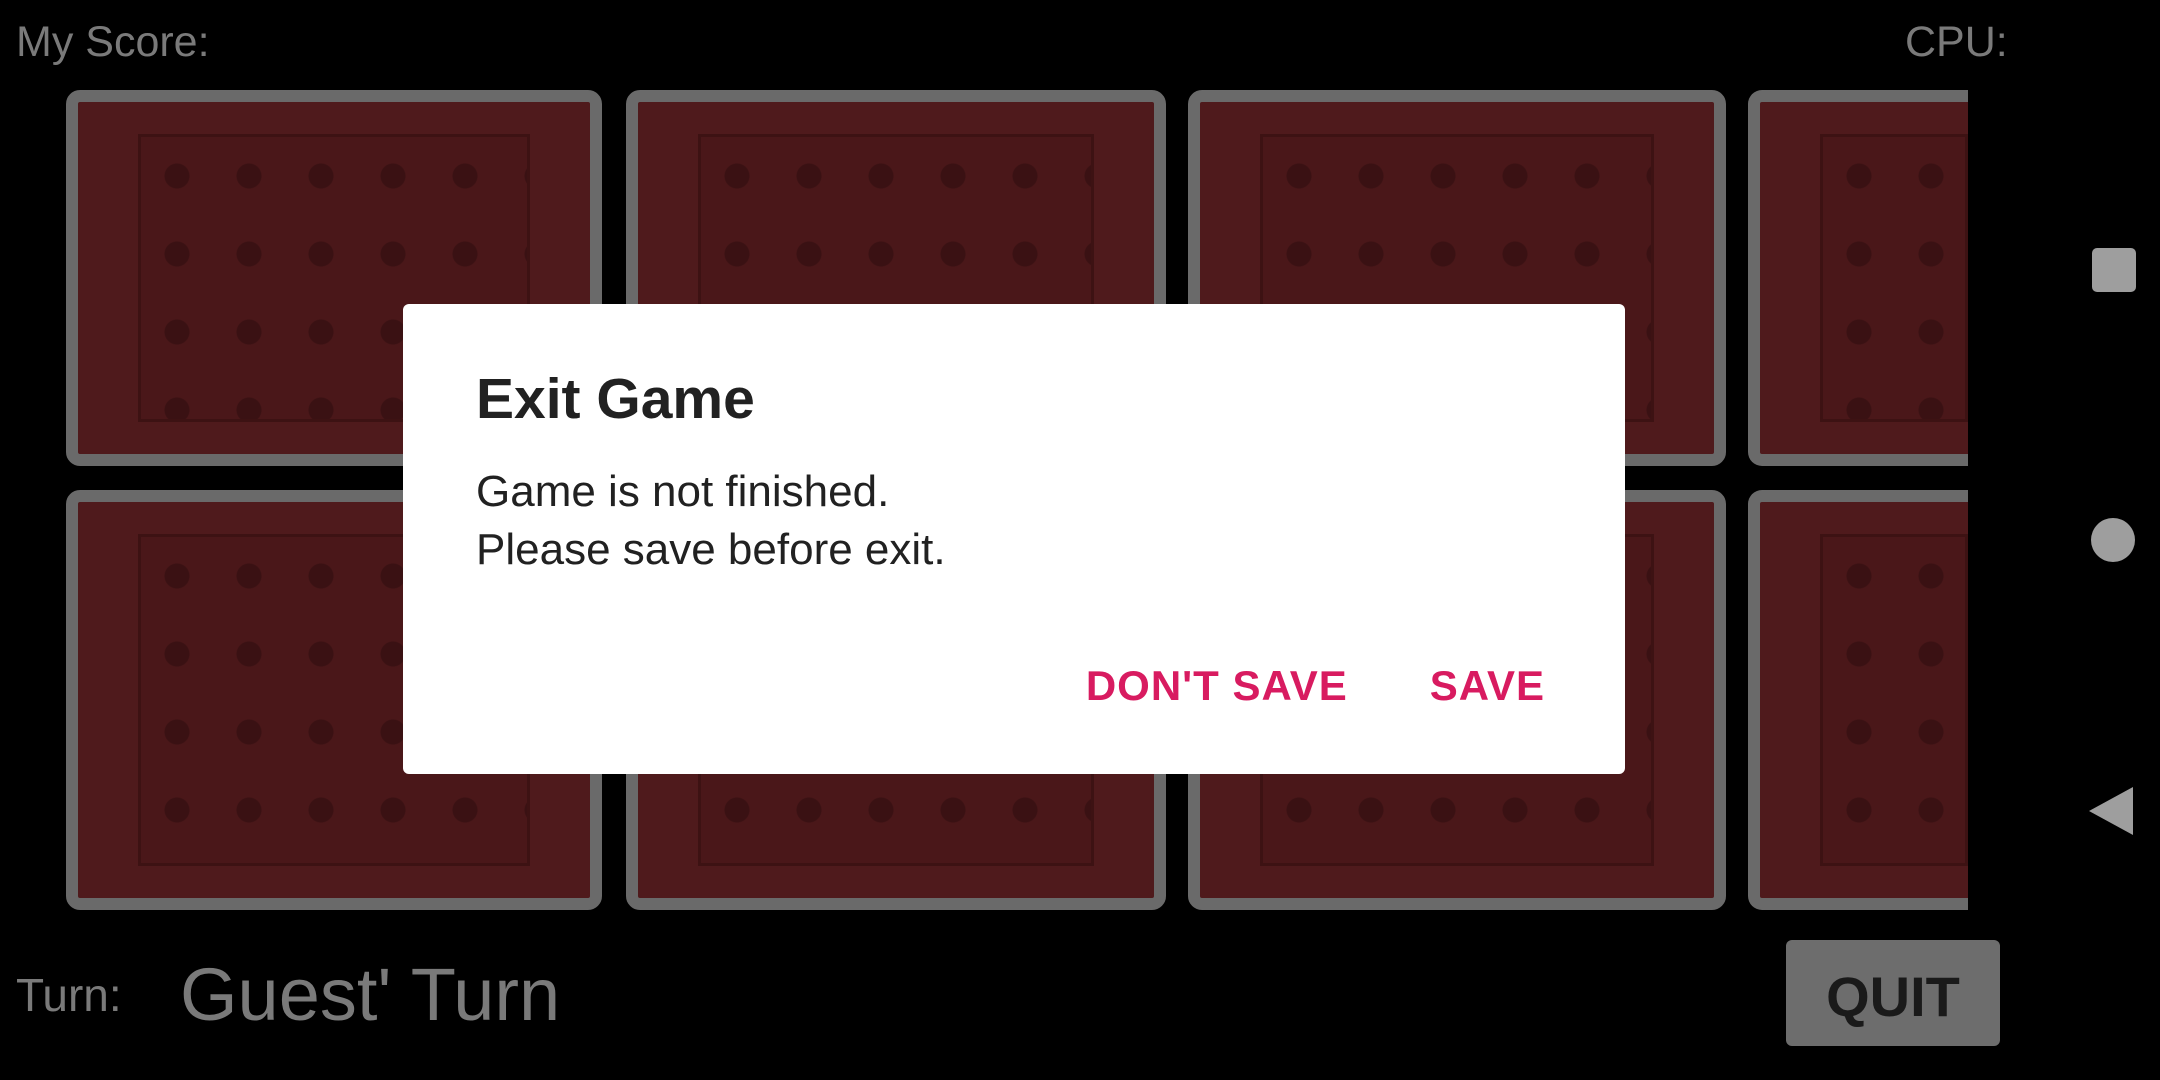 This screenshot has width=2160, height=1080. I want to click on dont-save-button: DON'T SAVE, so click(1217, 686).